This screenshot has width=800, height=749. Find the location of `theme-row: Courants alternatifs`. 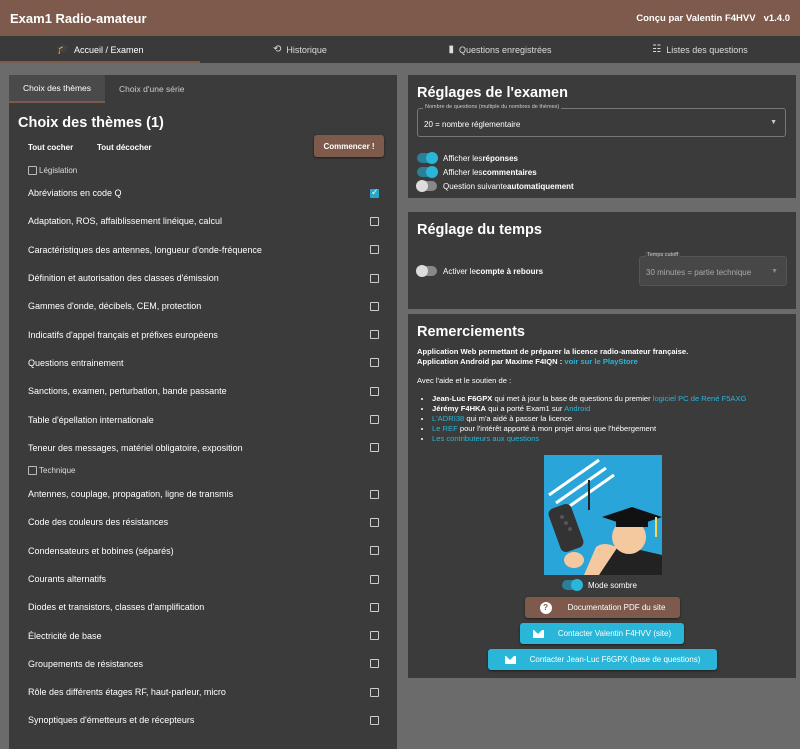

theme-row: Courants alternatifs is located at coordinates (203, 579).